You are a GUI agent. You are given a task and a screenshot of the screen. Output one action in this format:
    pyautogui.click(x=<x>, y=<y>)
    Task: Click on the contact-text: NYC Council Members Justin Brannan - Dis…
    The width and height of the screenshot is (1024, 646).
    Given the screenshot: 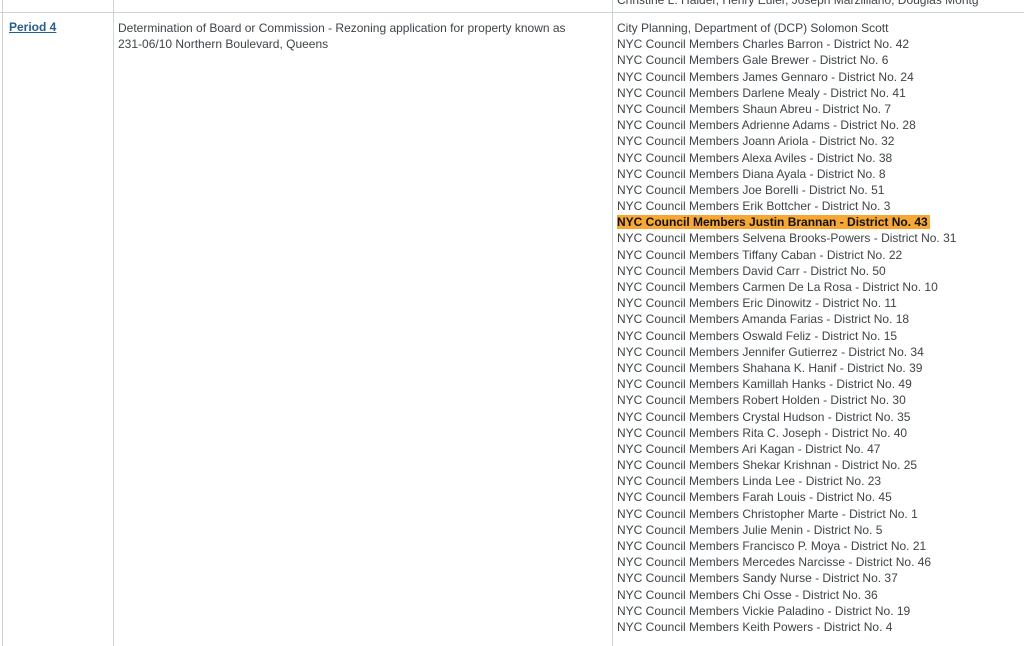 What is the action you would take?
    pyautogui.click(x=773, y=222)
    